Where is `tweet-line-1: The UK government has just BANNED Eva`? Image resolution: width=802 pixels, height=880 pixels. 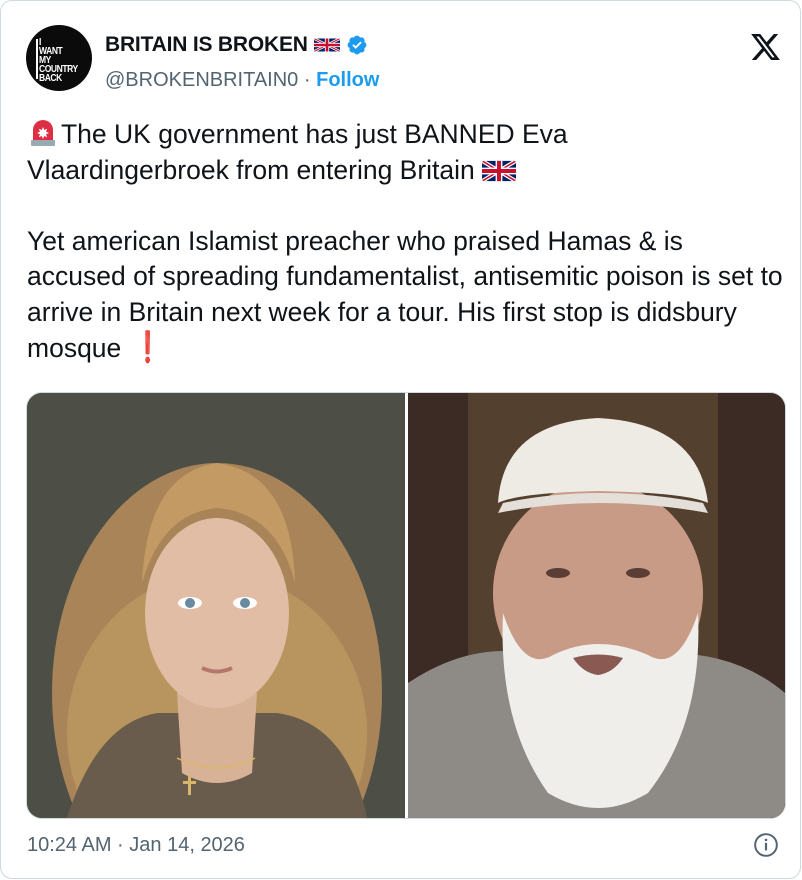 tweet-line-1: The UK government has just BANNED Eva is located at coordinates (407, 135).